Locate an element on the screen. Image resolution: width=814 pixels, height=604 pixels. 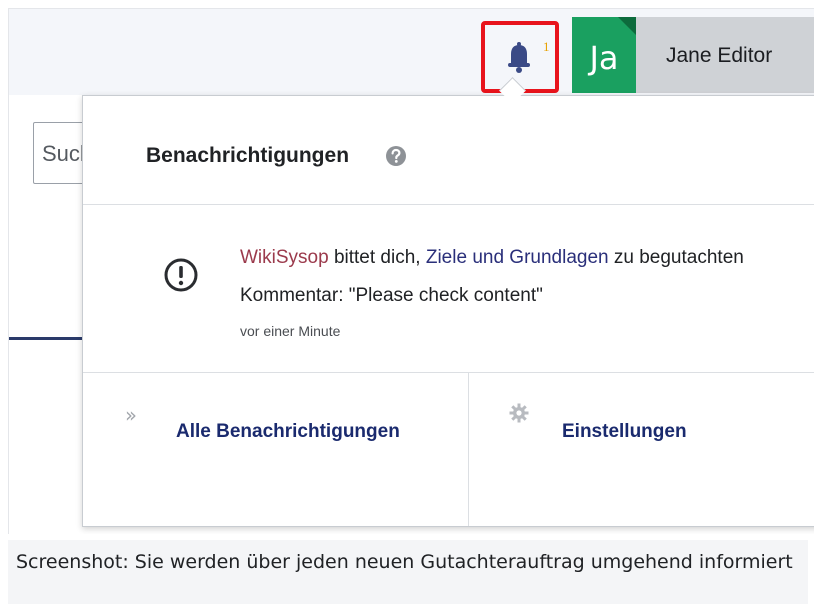
top-bar: 1 Ja Jane Editor is located at coordinates (411, 52).